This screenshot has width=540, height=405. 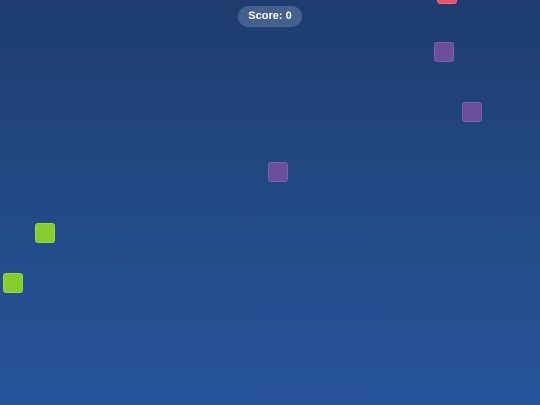 What do you see at coordinates (267, 16) in the screenshot?
I see `score-label: Score:` at bounding box center [267, 16].